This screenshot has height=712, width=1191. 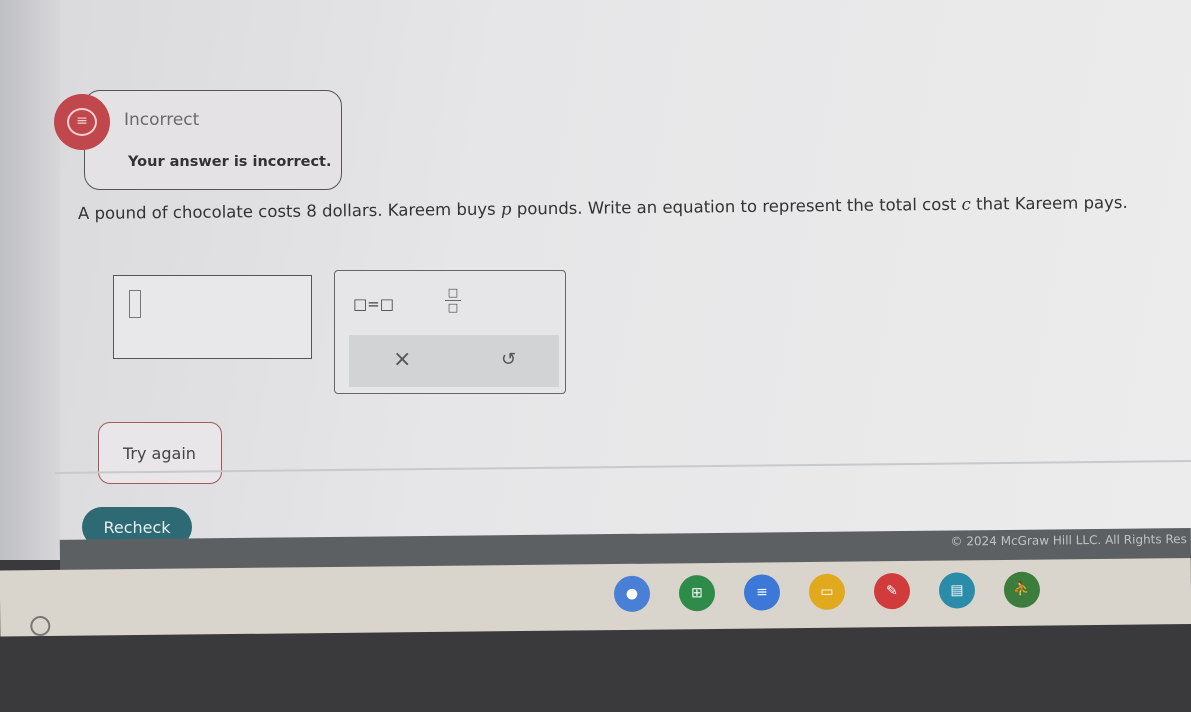 I want to click on copyright-text: © 2024 McGraw Hill LLC. All Rights Res, so click(x=1068, y=540).